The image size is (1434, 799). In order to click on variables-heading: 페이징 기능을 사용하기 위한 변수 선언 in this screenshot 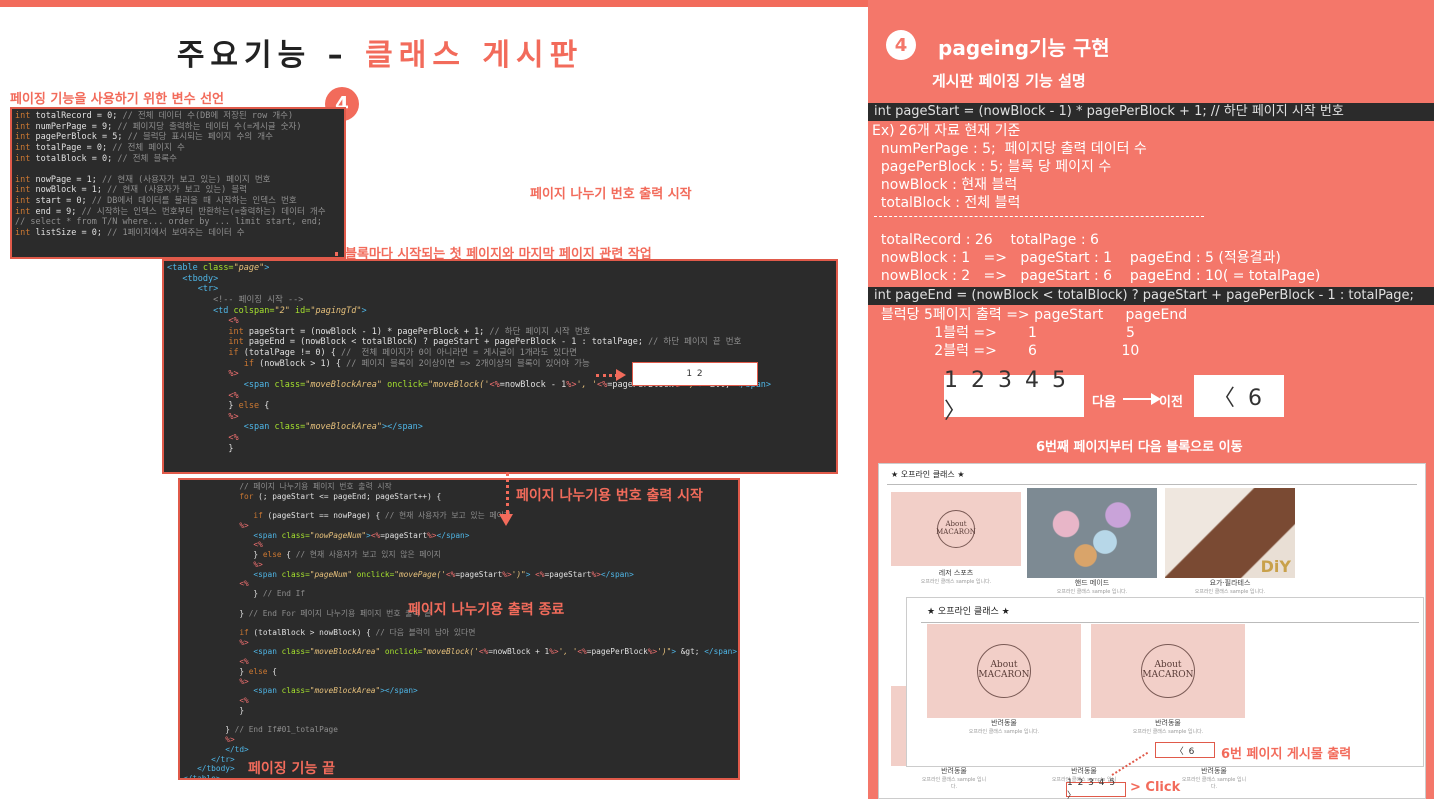, I will do `click(117, 99)`.